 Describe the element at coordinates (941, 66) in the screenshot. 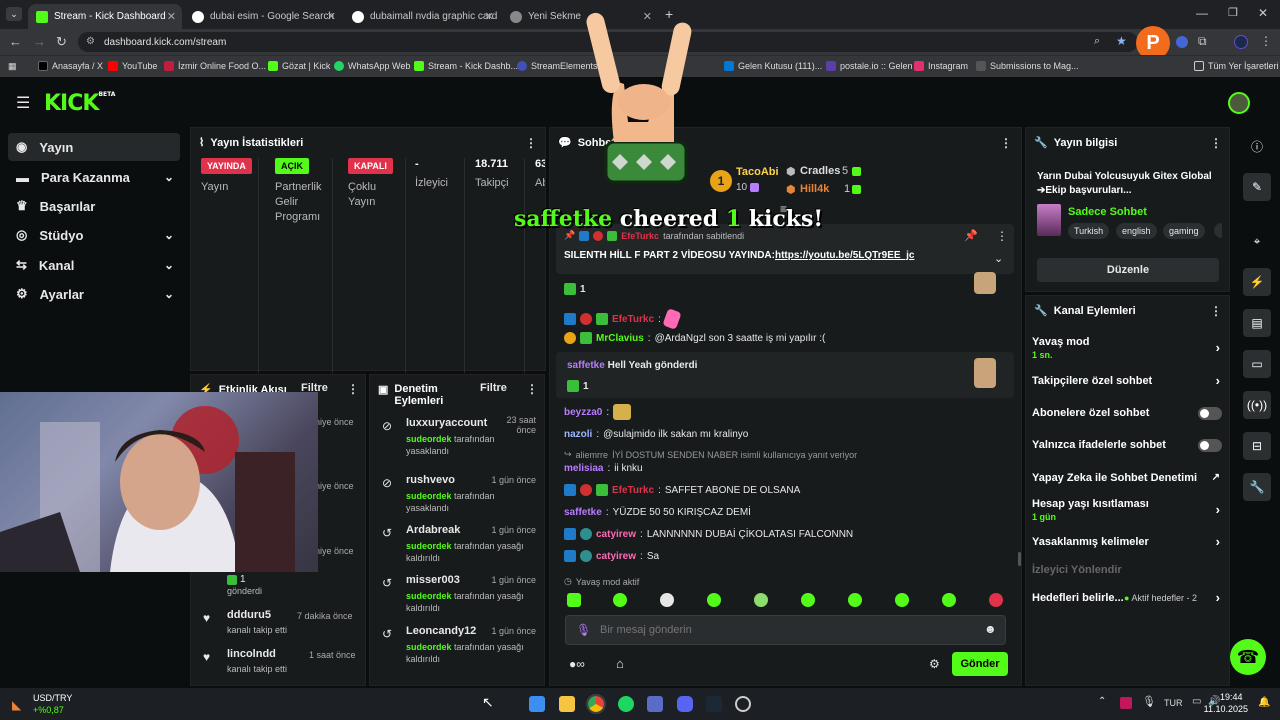

I see `bookmark-instagram: Instagram` at that location.